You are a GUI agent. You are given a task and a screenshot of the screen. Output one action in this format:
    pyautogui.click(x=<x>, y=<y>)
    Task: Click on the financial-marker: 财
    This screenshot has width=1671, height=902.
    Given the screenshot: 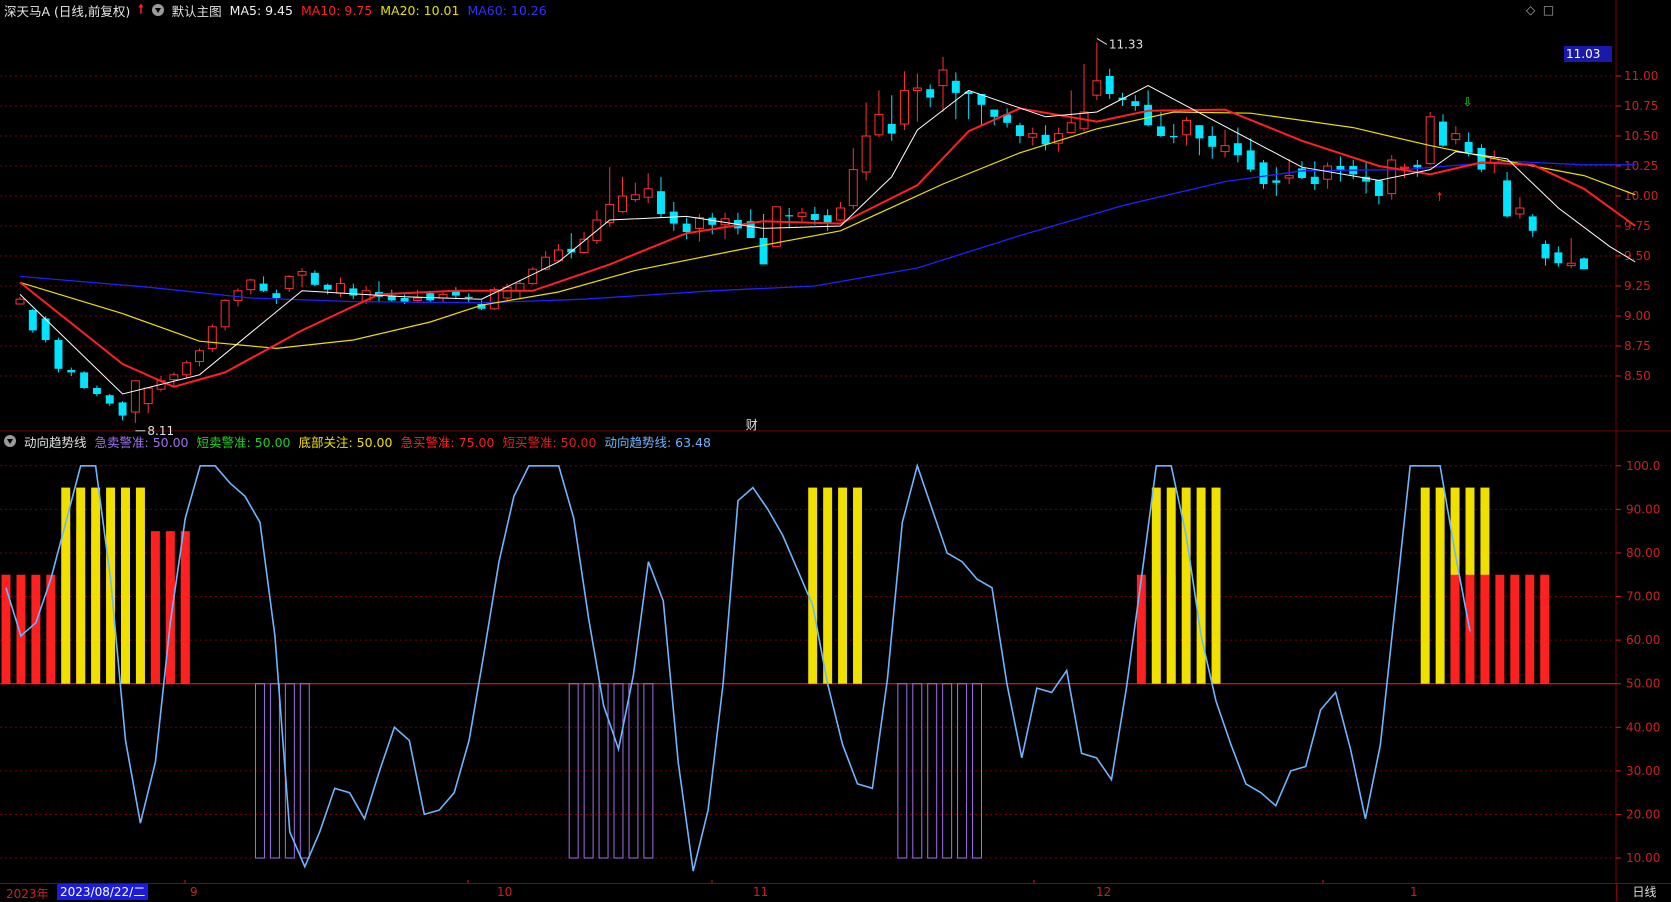 What is the action you would take?
    pyautogui.click(x=752, y=425)
    